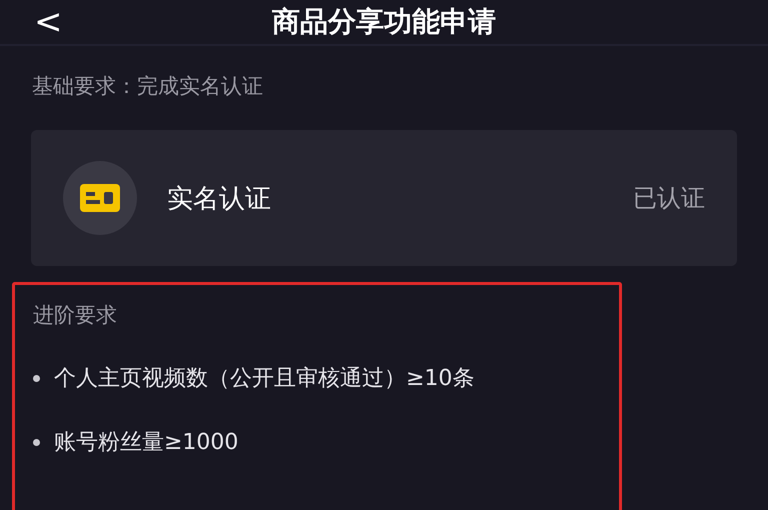  I want to click on back-button: <, so click(48, 22).